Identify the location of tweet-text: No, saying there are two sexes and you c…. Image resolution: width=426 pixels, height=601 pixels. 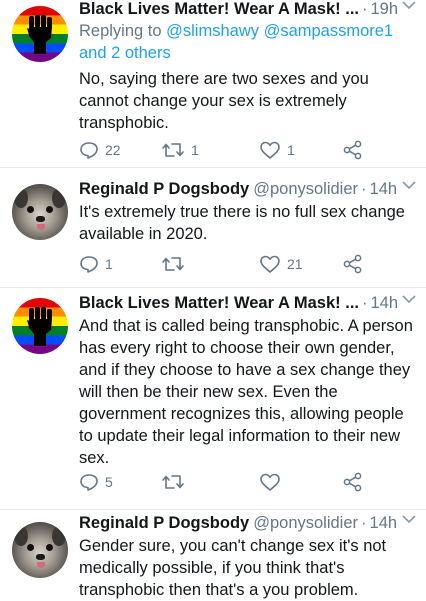
(224, 101).